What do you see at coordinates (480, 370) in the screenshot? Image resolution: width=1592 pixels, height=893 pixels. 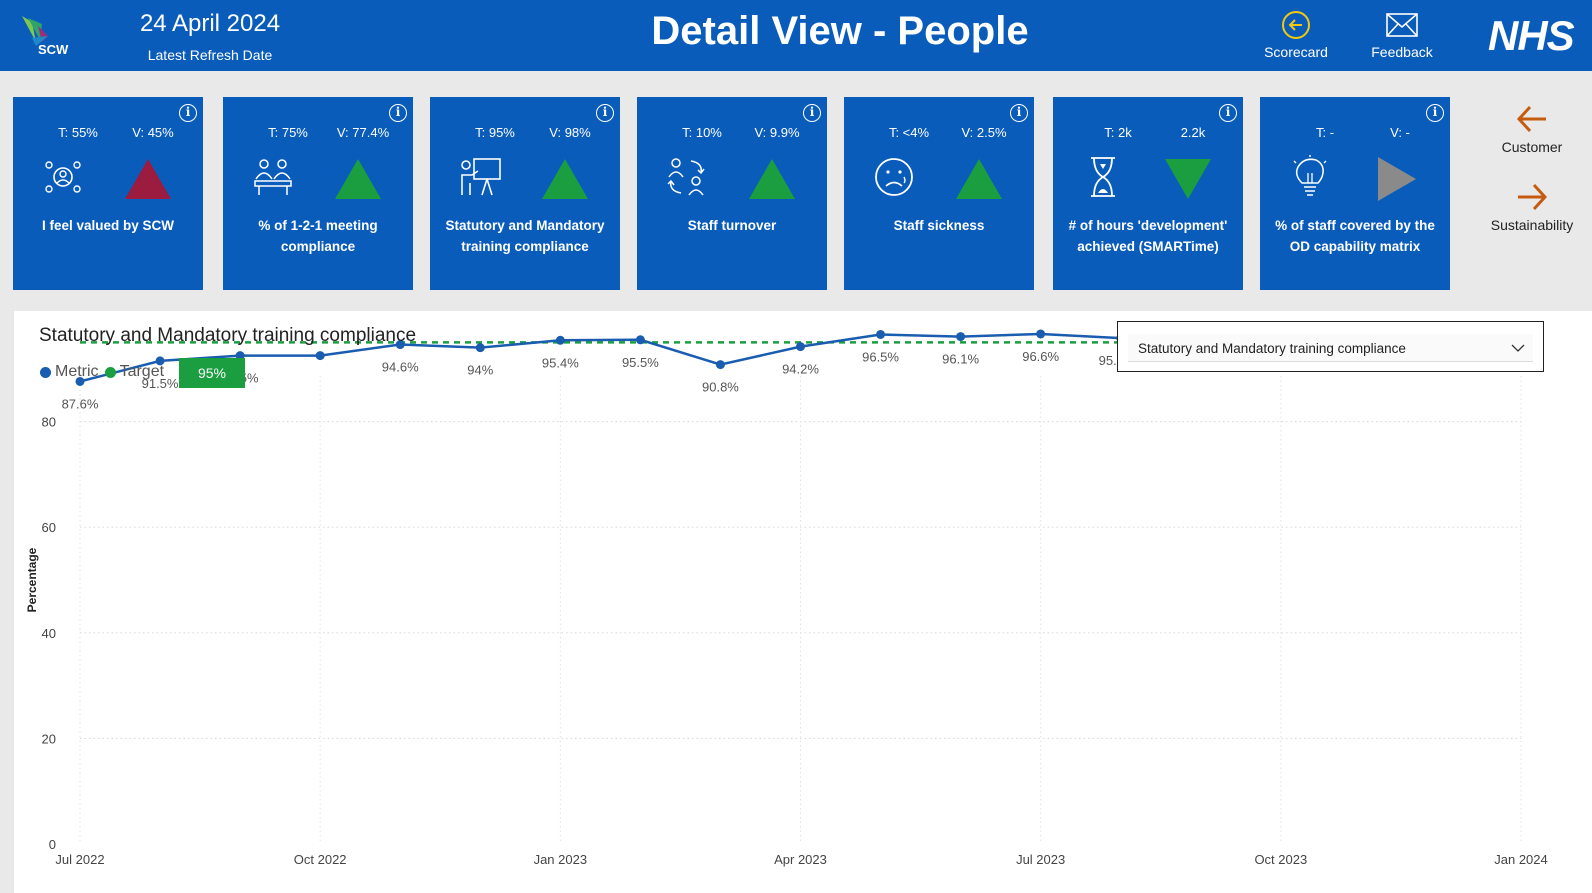 I see `data-label: 94%` at bounding box center [480, 370].